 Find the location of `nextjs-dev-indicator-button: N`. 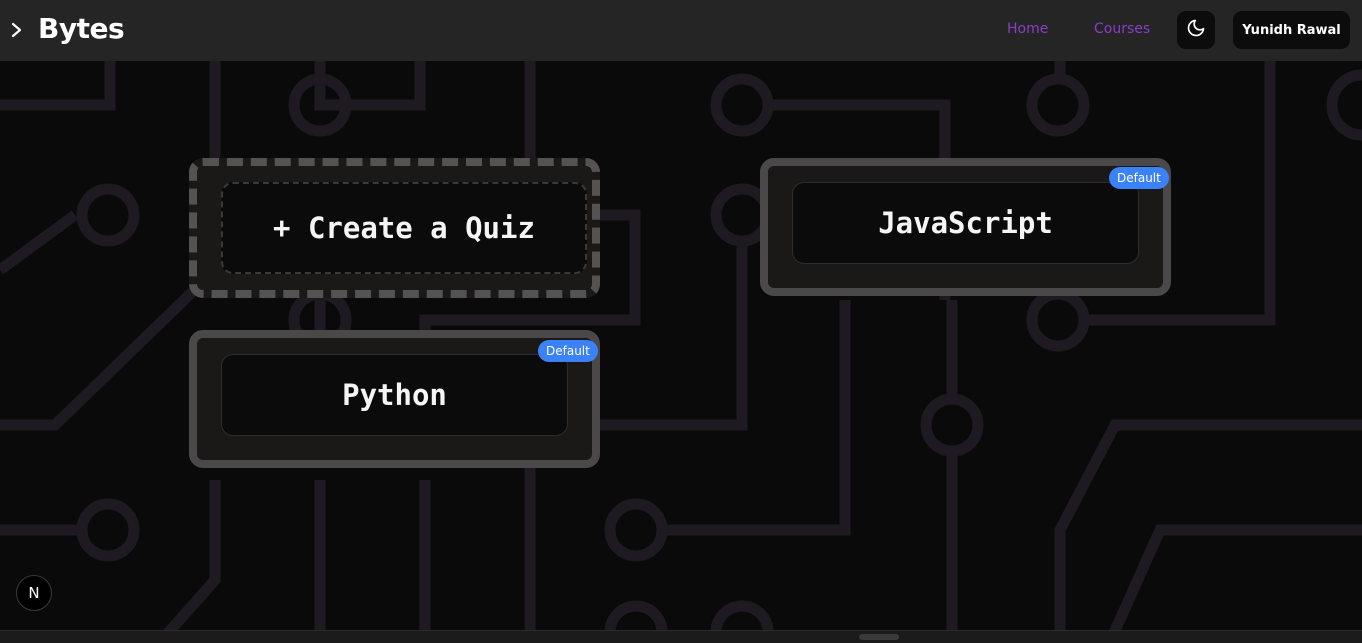

nextjs-dev-indicator-button: N is located at coordinates (34, 593).